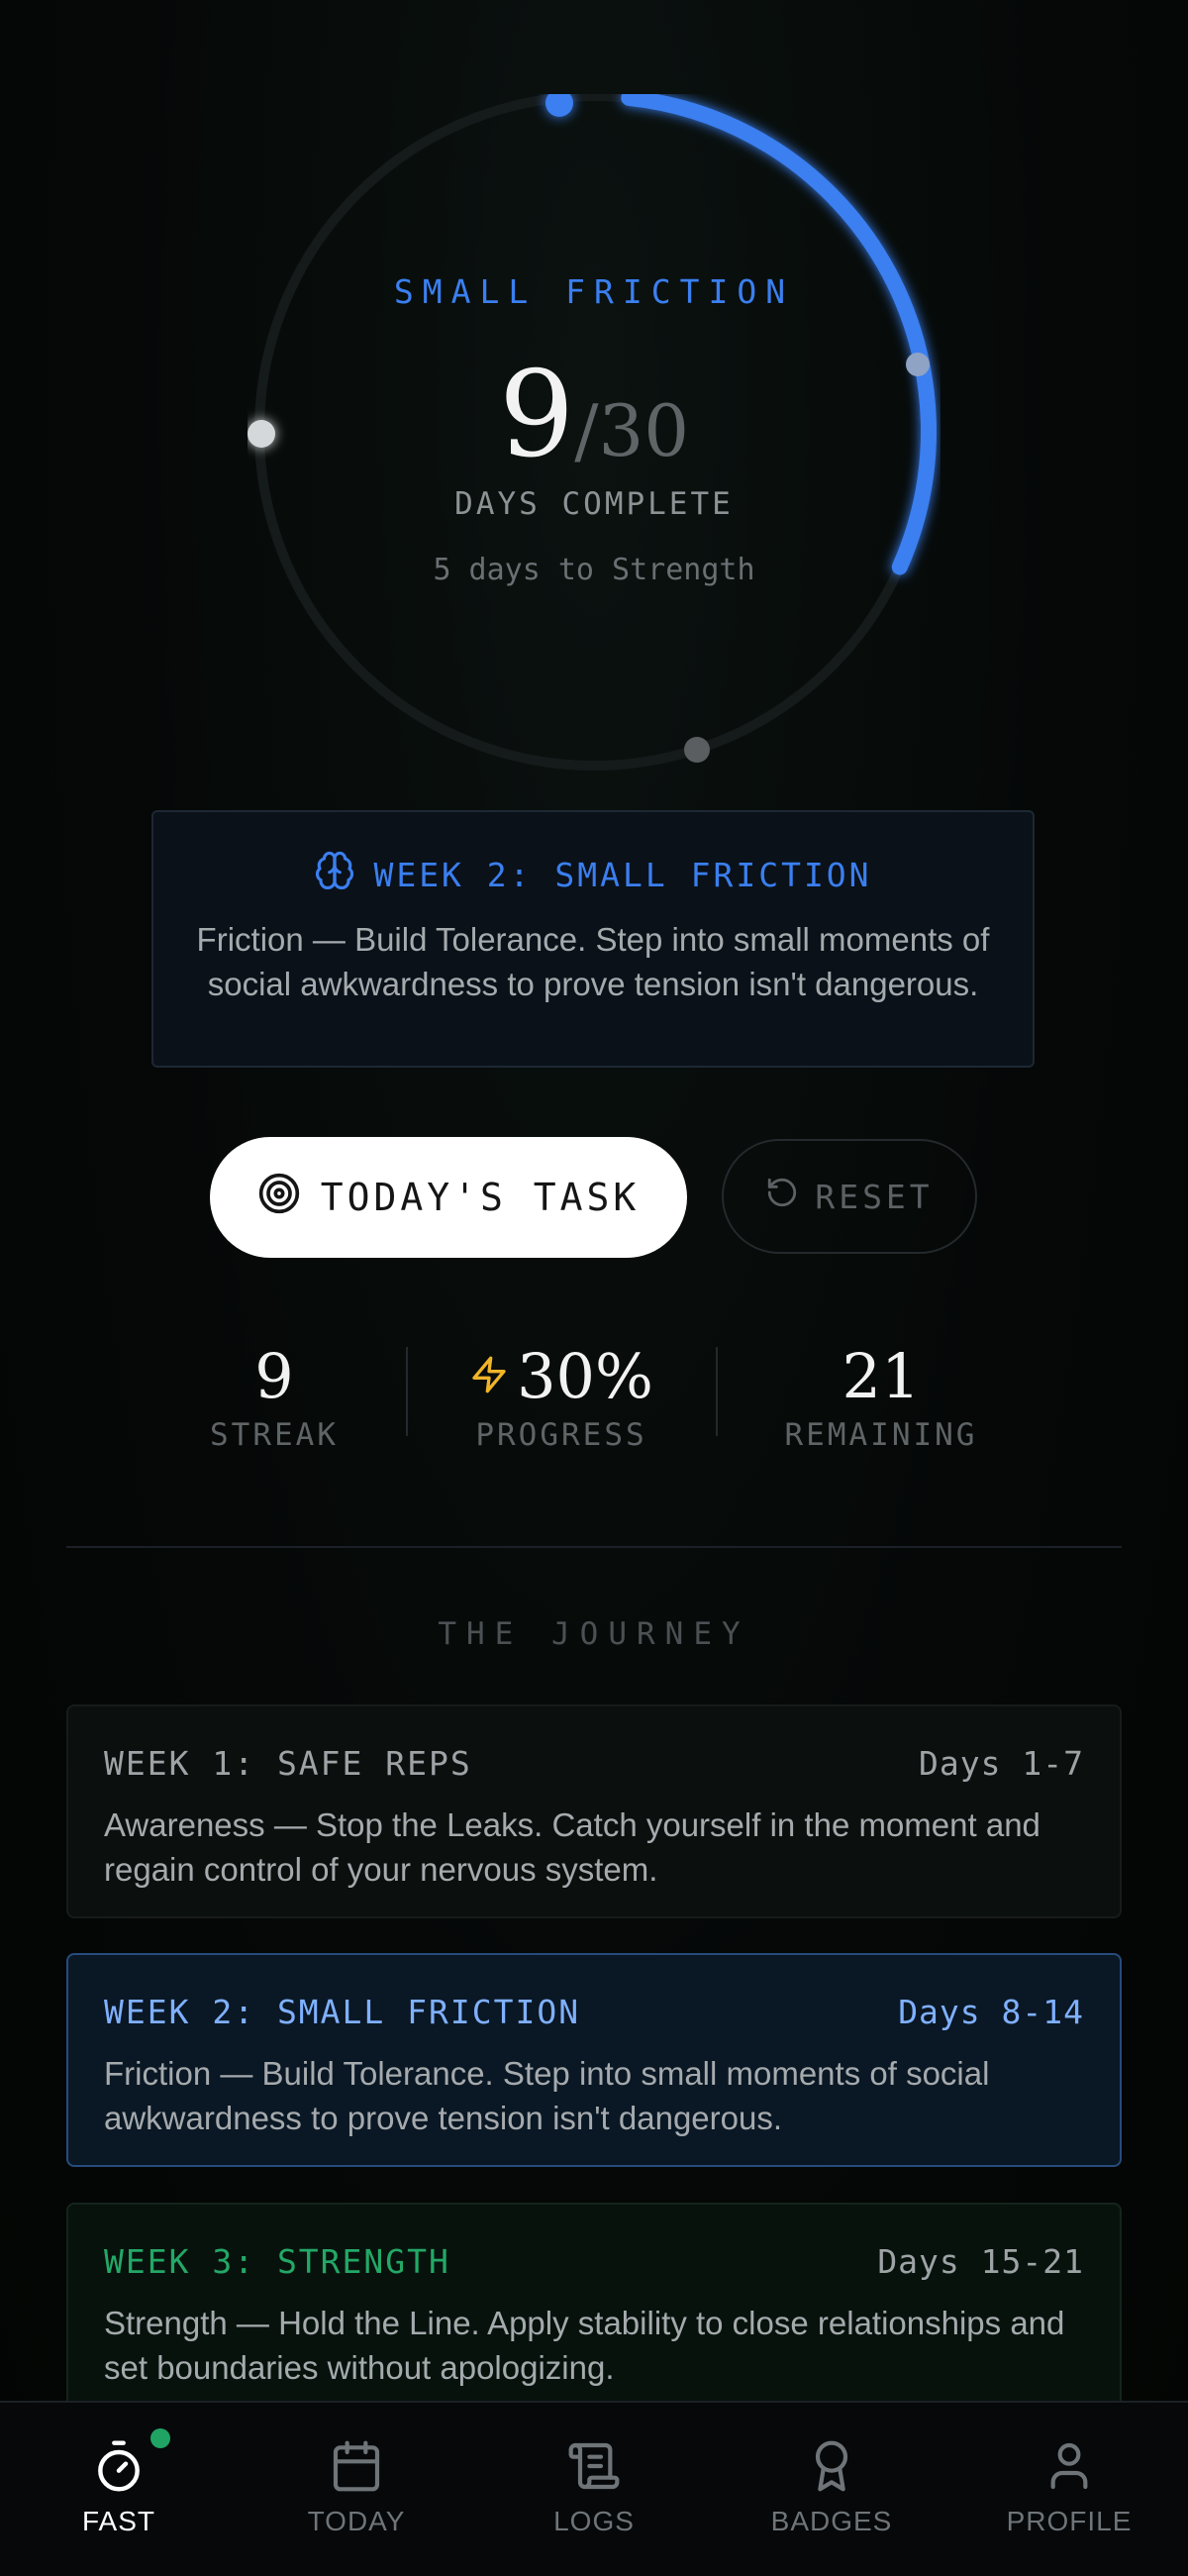  Describe the element at coordinates (831, 2466) in the screenshot. I see `award-icon` at that location.